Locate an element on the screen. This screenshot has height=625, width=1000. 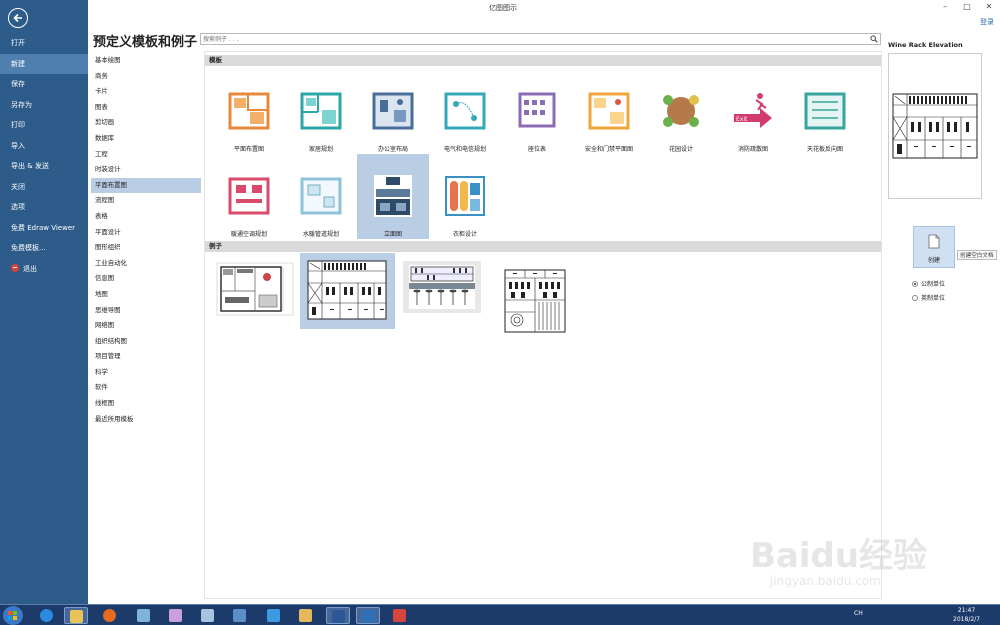
backstage-item: 免费 Edraw Viewer is located at coordinates (44, 228).